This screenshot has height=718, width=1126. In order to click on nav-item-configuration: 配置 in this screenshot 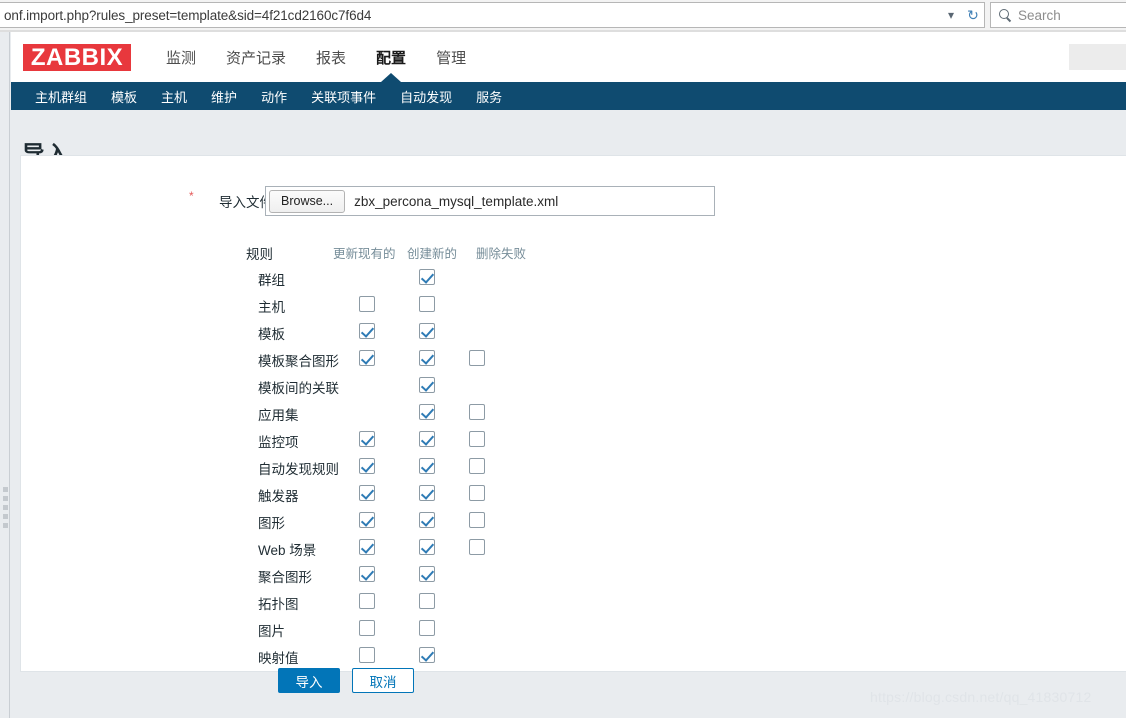, I will do `click(391, 57)`.